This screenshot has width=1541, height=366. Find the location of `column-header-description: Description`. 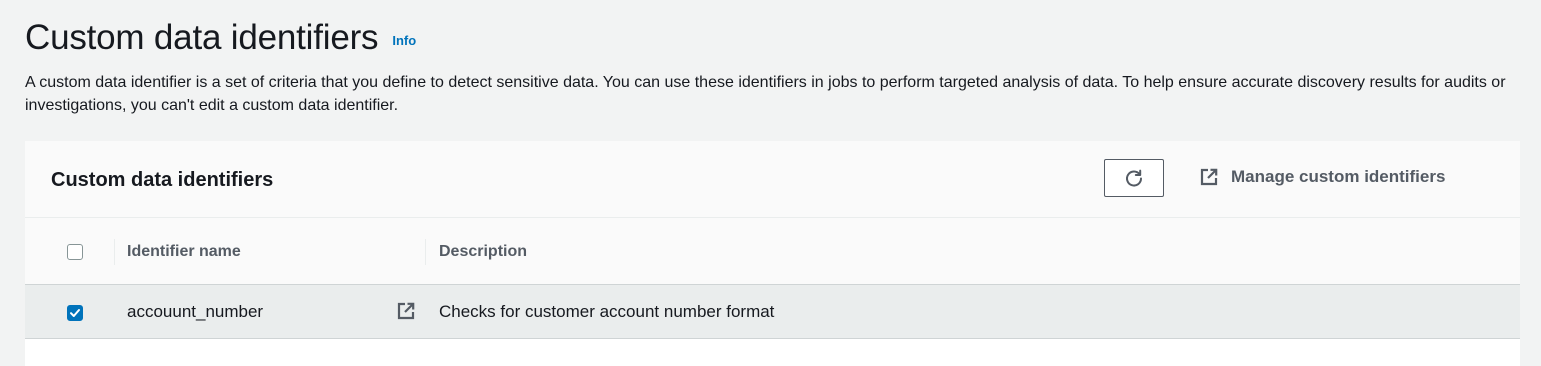

column-header-description: Description is located at coordinates (483, 252).